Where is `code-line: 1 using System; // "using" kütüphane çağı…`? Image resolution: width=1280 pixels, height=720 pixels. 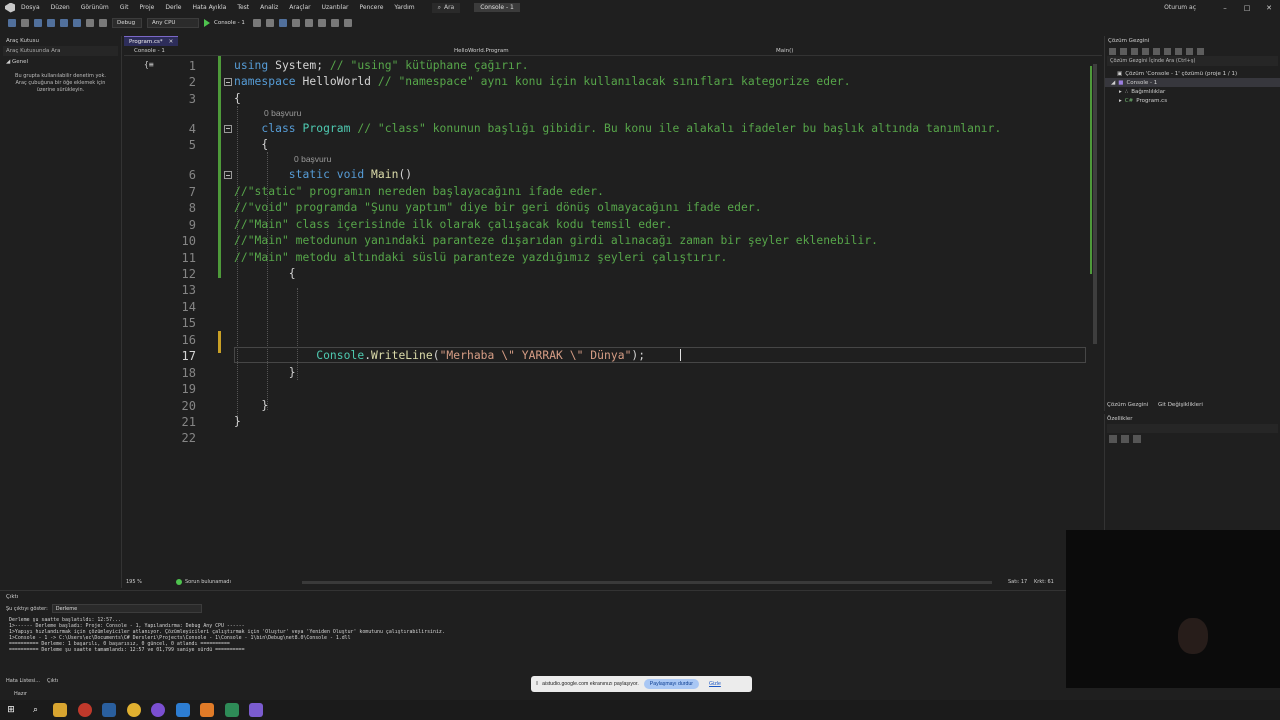 code-line: 1 using System; // "using" kütüphane çağı… is located at coordinates (607, 66).